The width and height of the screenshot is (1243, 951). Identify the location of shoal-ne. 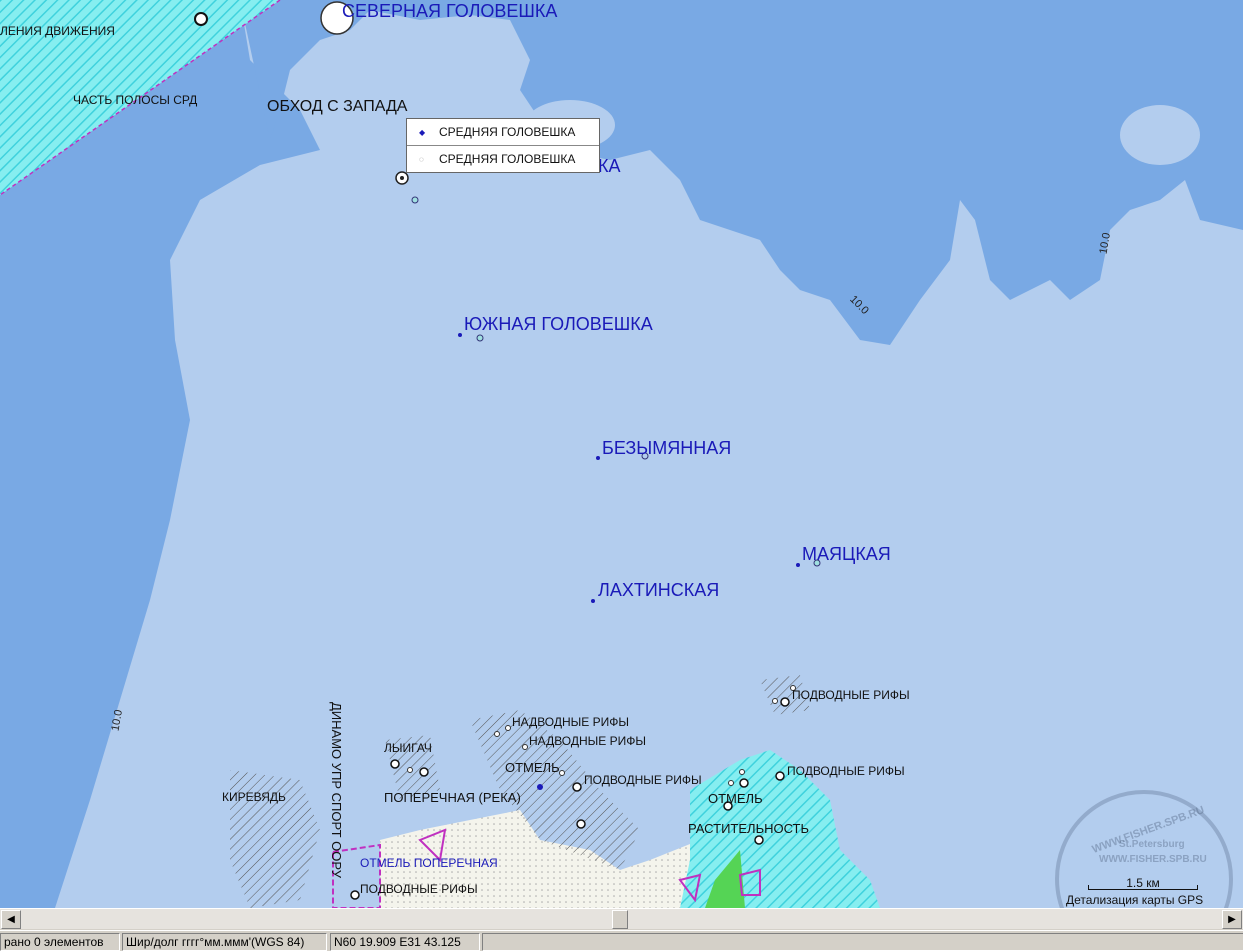
(1160, 135).